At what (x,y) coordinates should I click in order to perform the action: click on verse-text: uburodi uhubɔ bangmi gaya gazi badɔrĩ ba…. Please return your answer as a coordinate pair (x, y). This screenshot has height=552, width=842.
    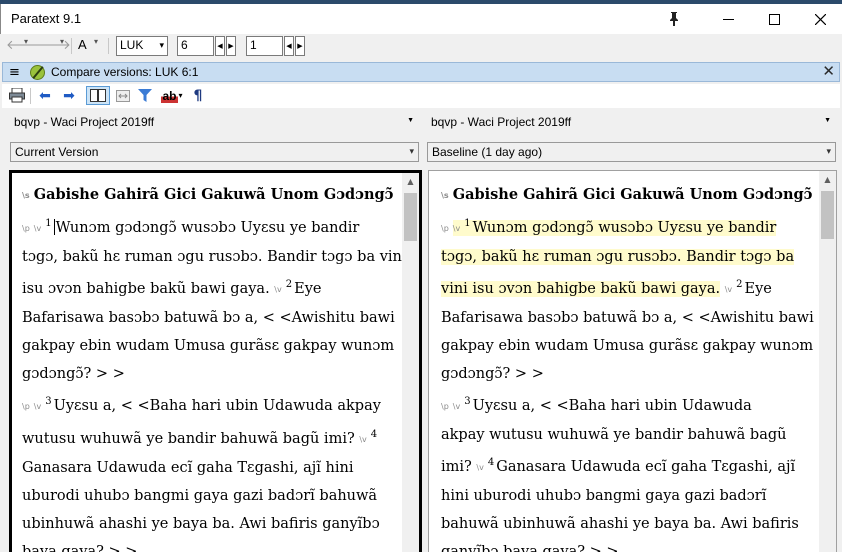
    Looking at the image, I should click on (200, 496).